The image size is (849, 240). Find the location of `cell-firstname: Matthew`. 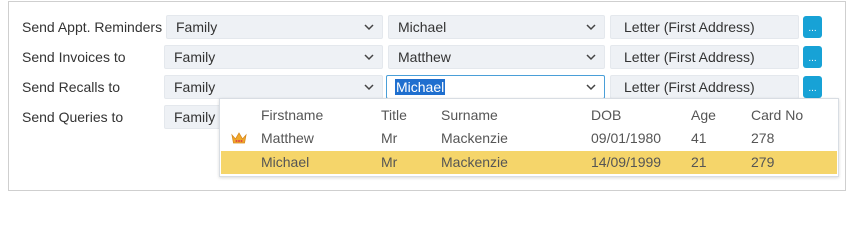

cell-firstname: Matthew is located at coordinates (287, 138).